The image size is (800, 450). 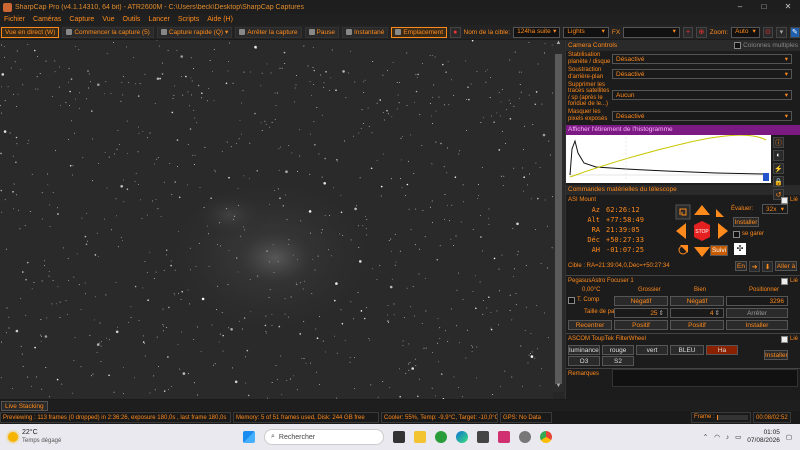 I want to click on scroll-down-icon: ▼, so click(x=558, y=387).